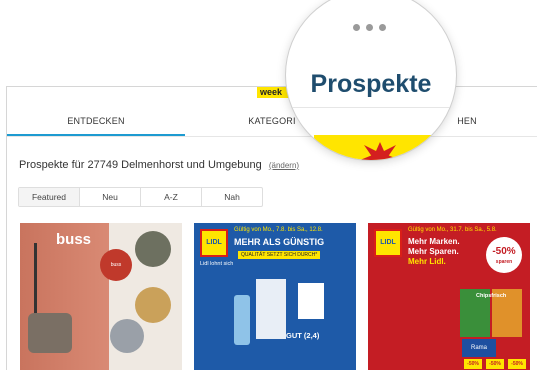 The image size is (537, 370). I want to click on filter-nah: Nah, so click(232, 197).